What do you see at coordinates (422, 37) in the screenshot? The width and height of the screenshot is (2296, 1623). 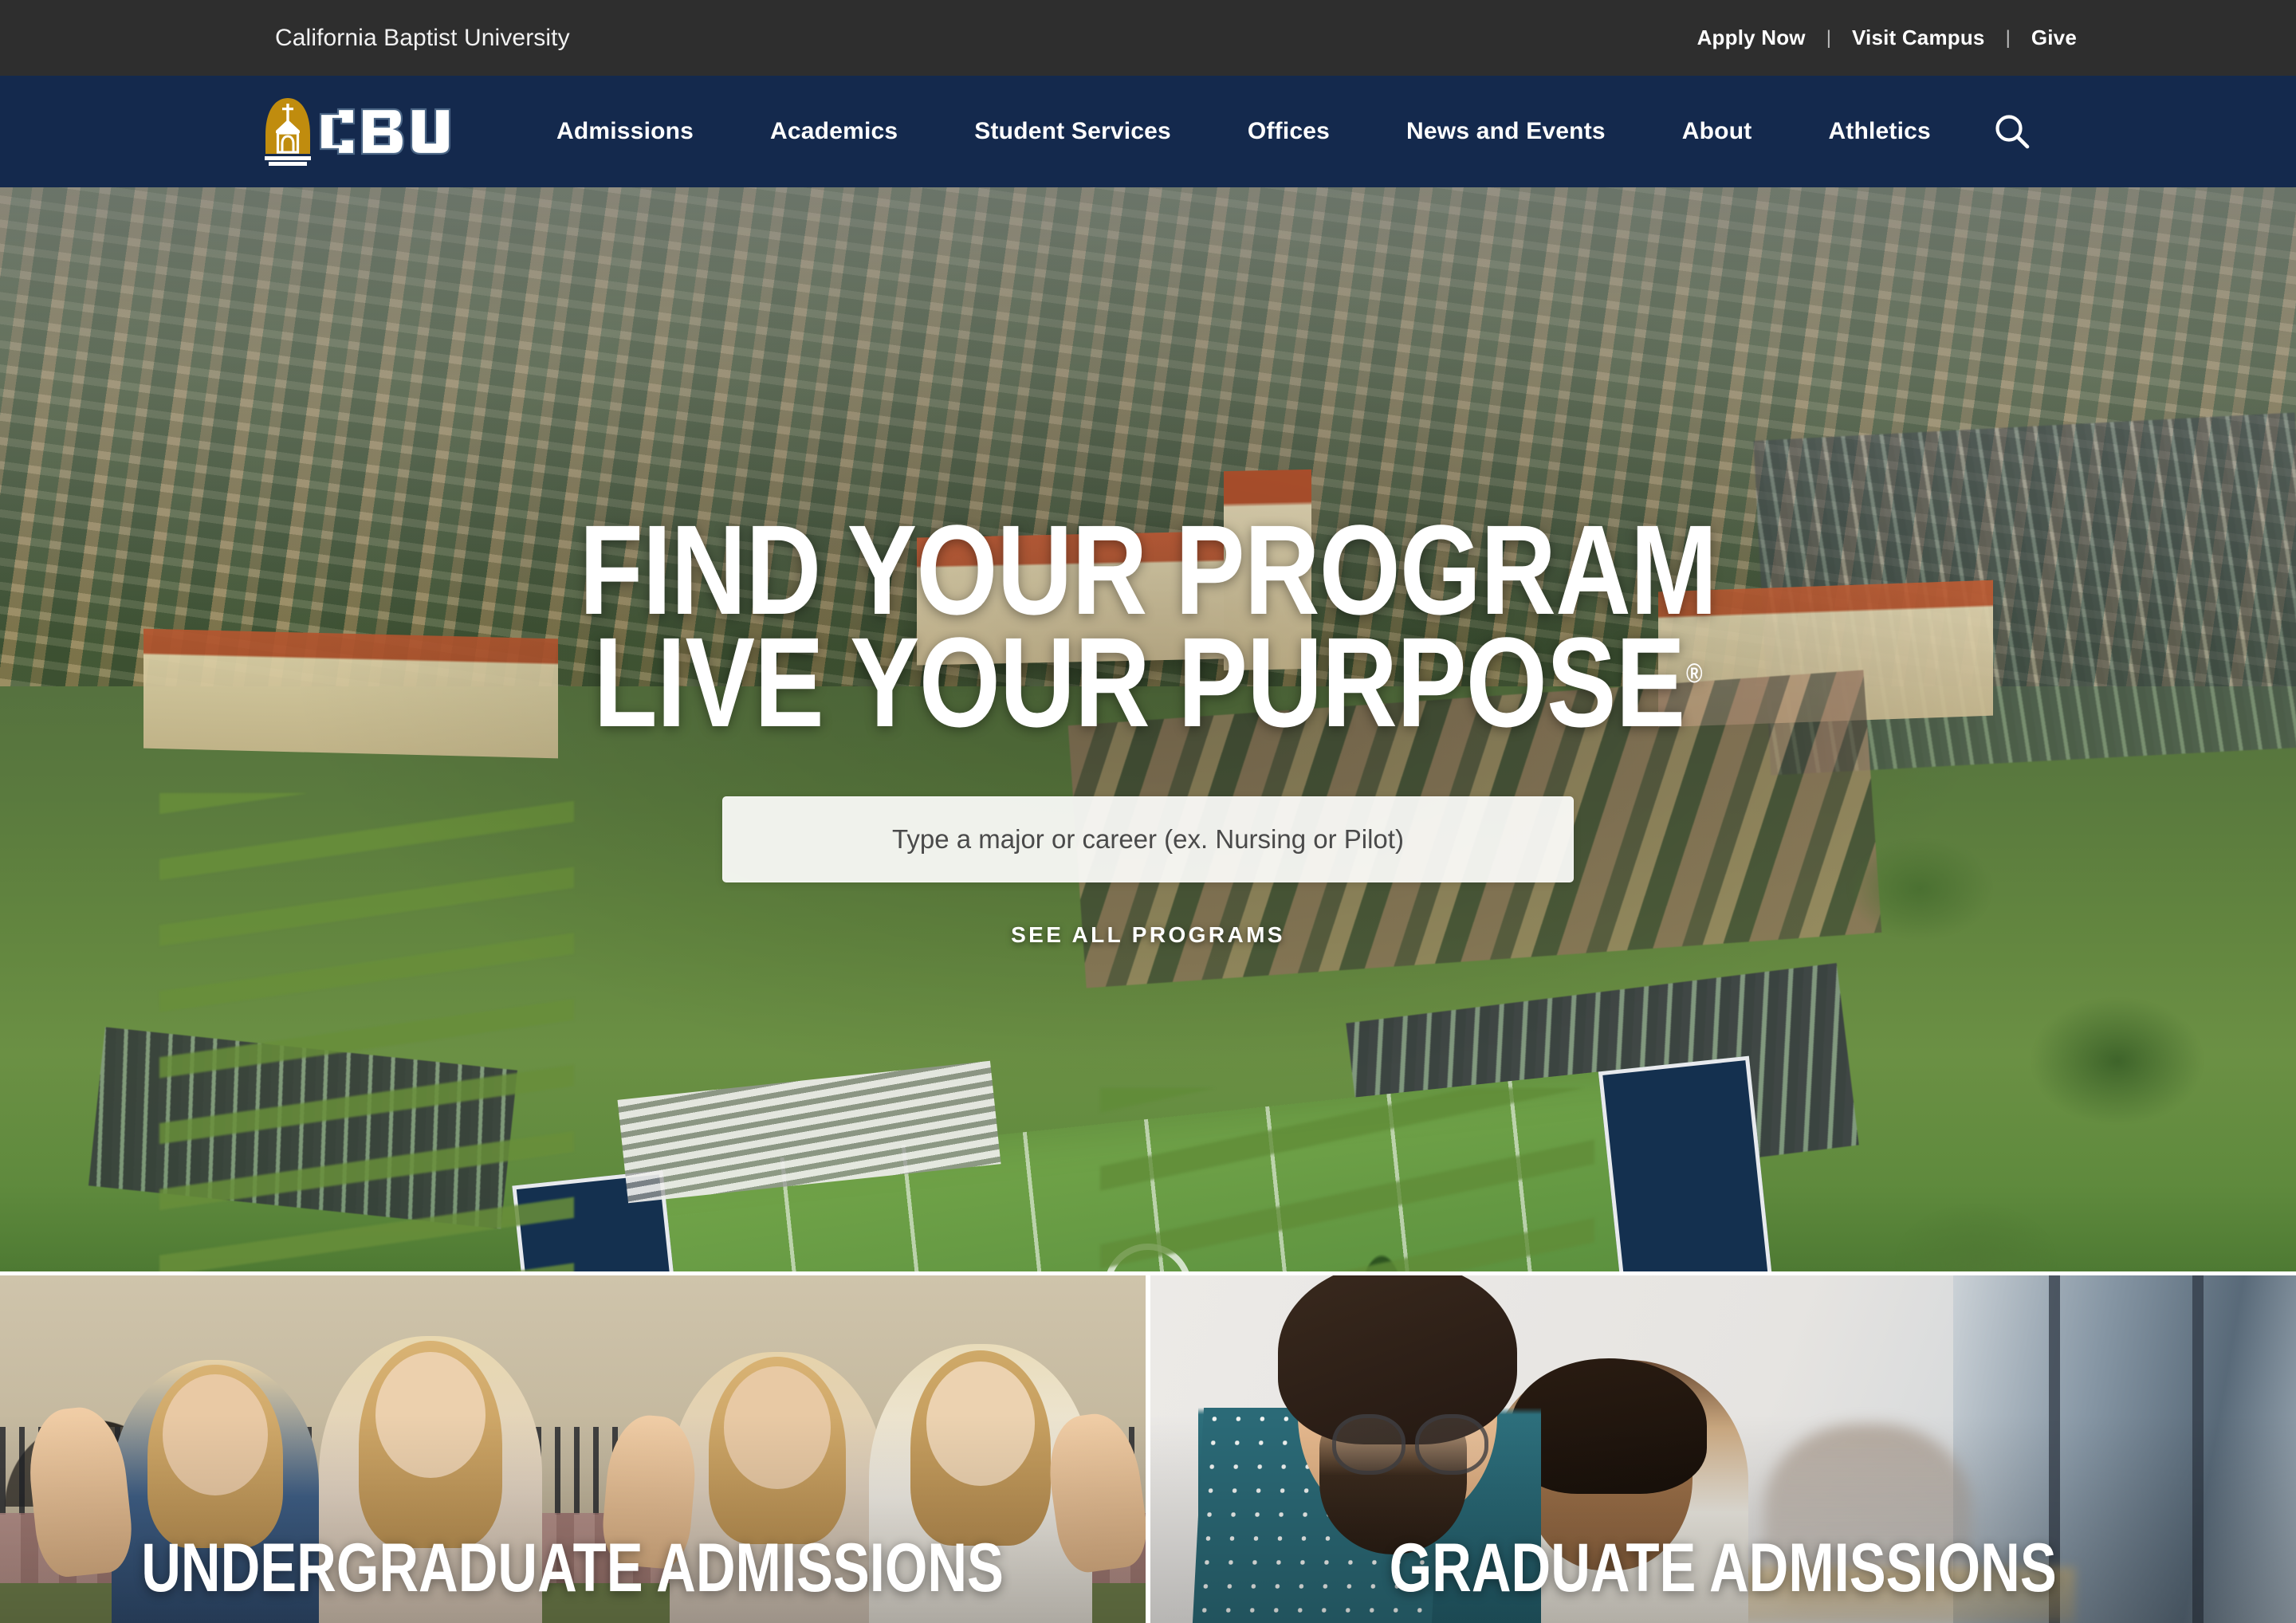 I see `university-name: California Baptist University` at bounding box center [422, 37].